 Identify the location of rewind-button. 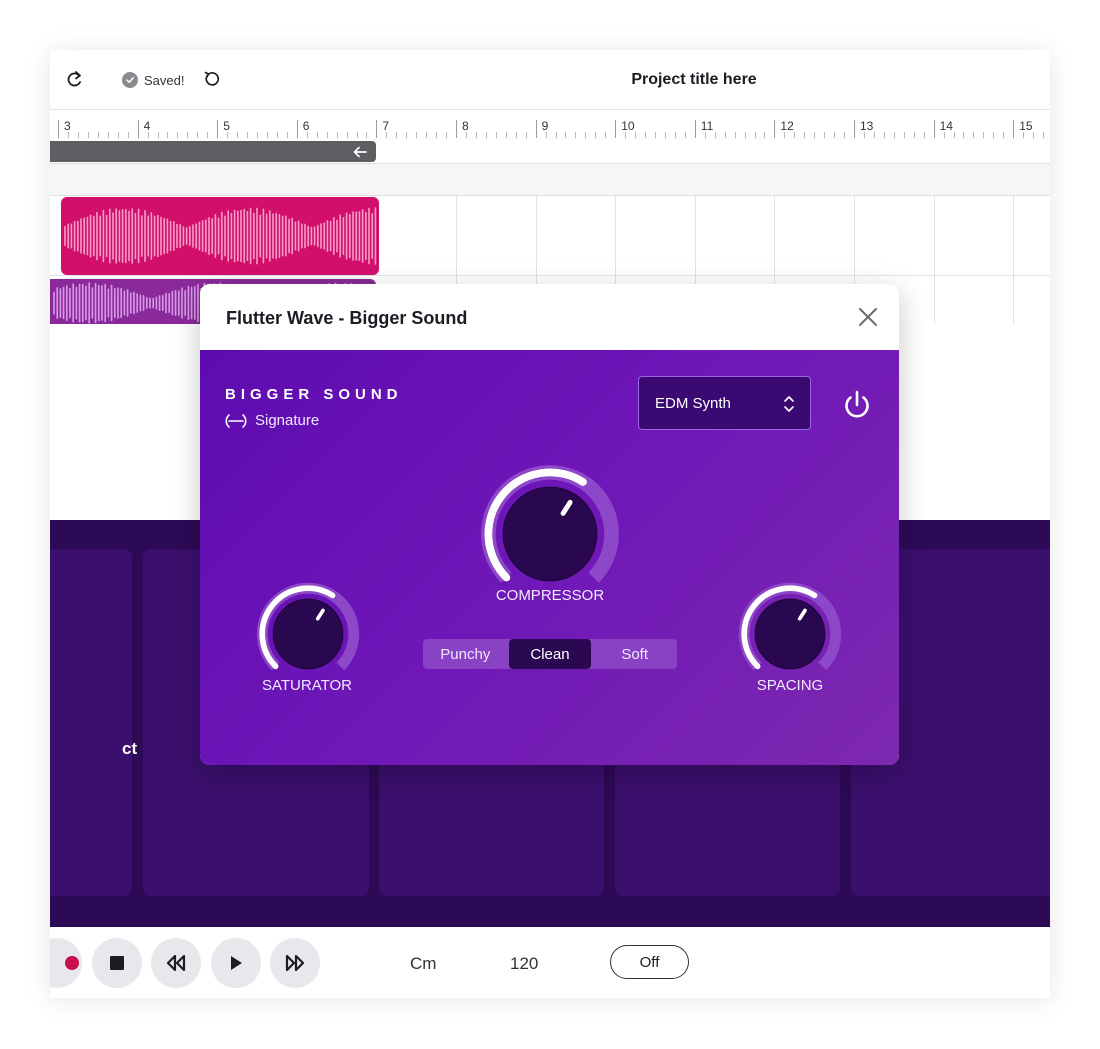
(176, 963).